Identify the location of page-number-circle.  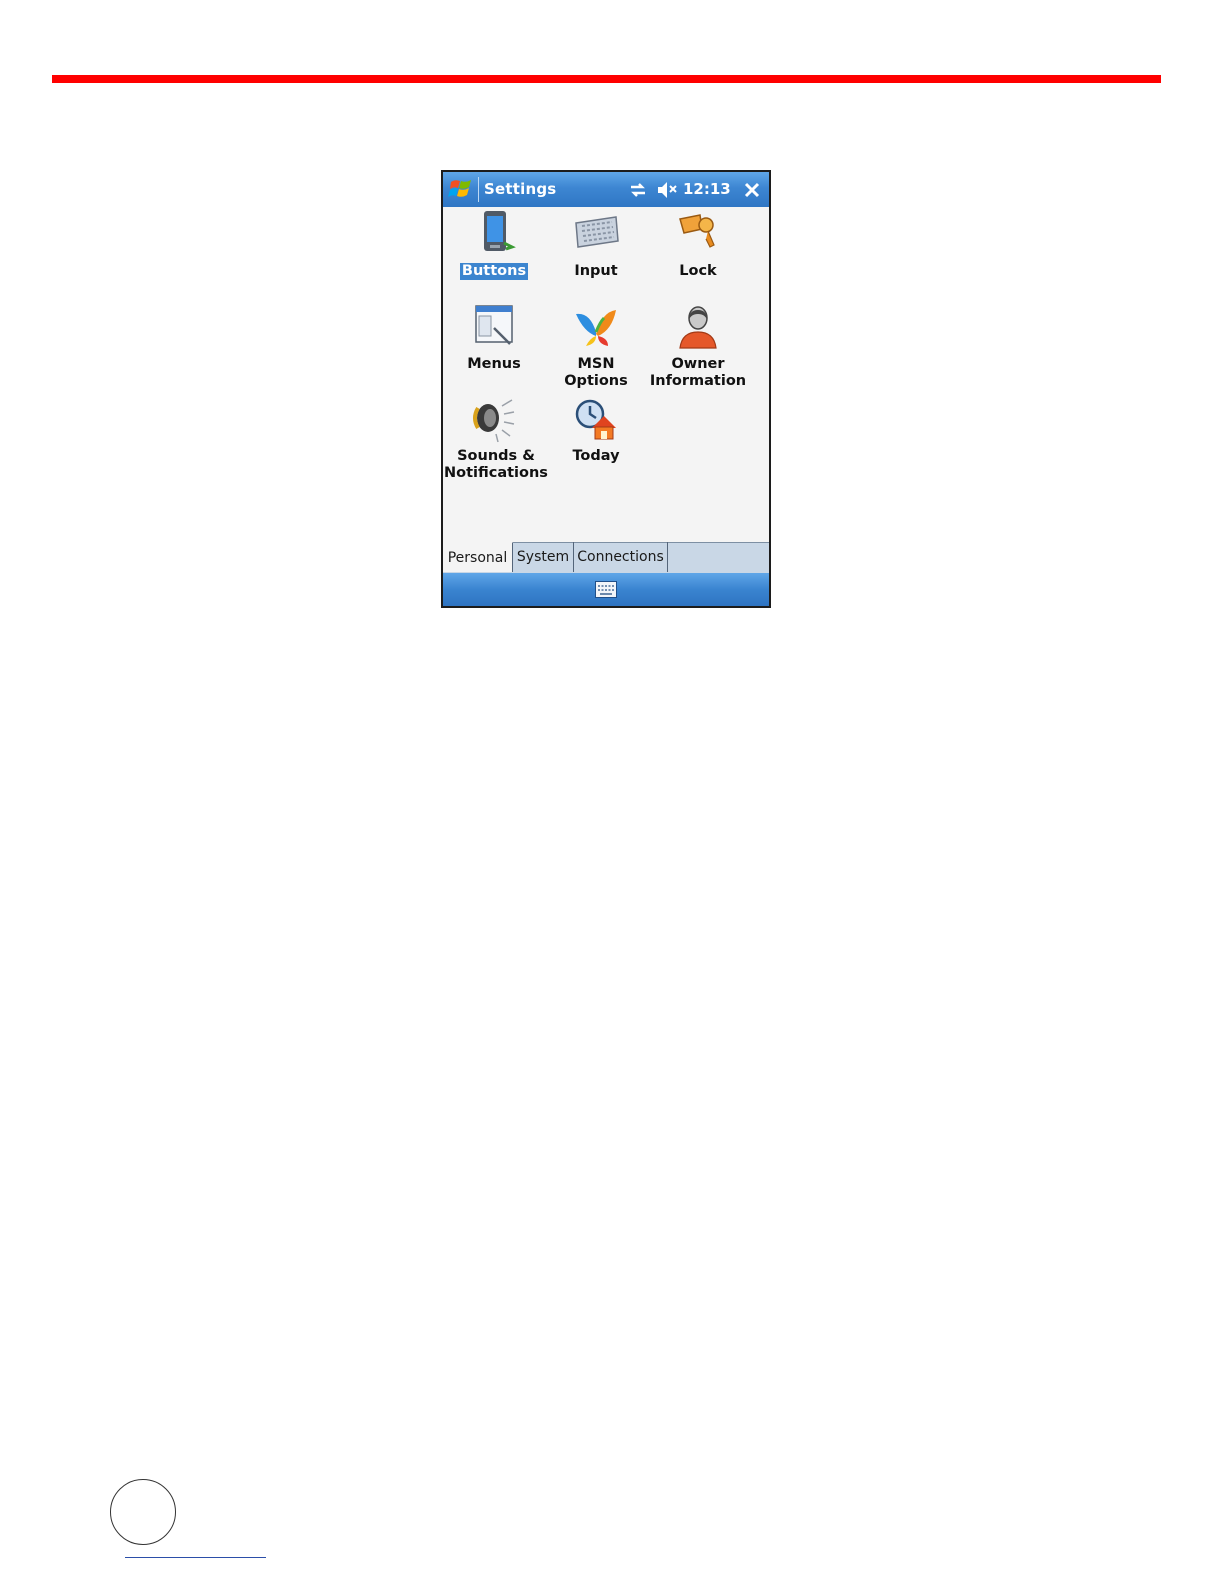
(143, 1512).